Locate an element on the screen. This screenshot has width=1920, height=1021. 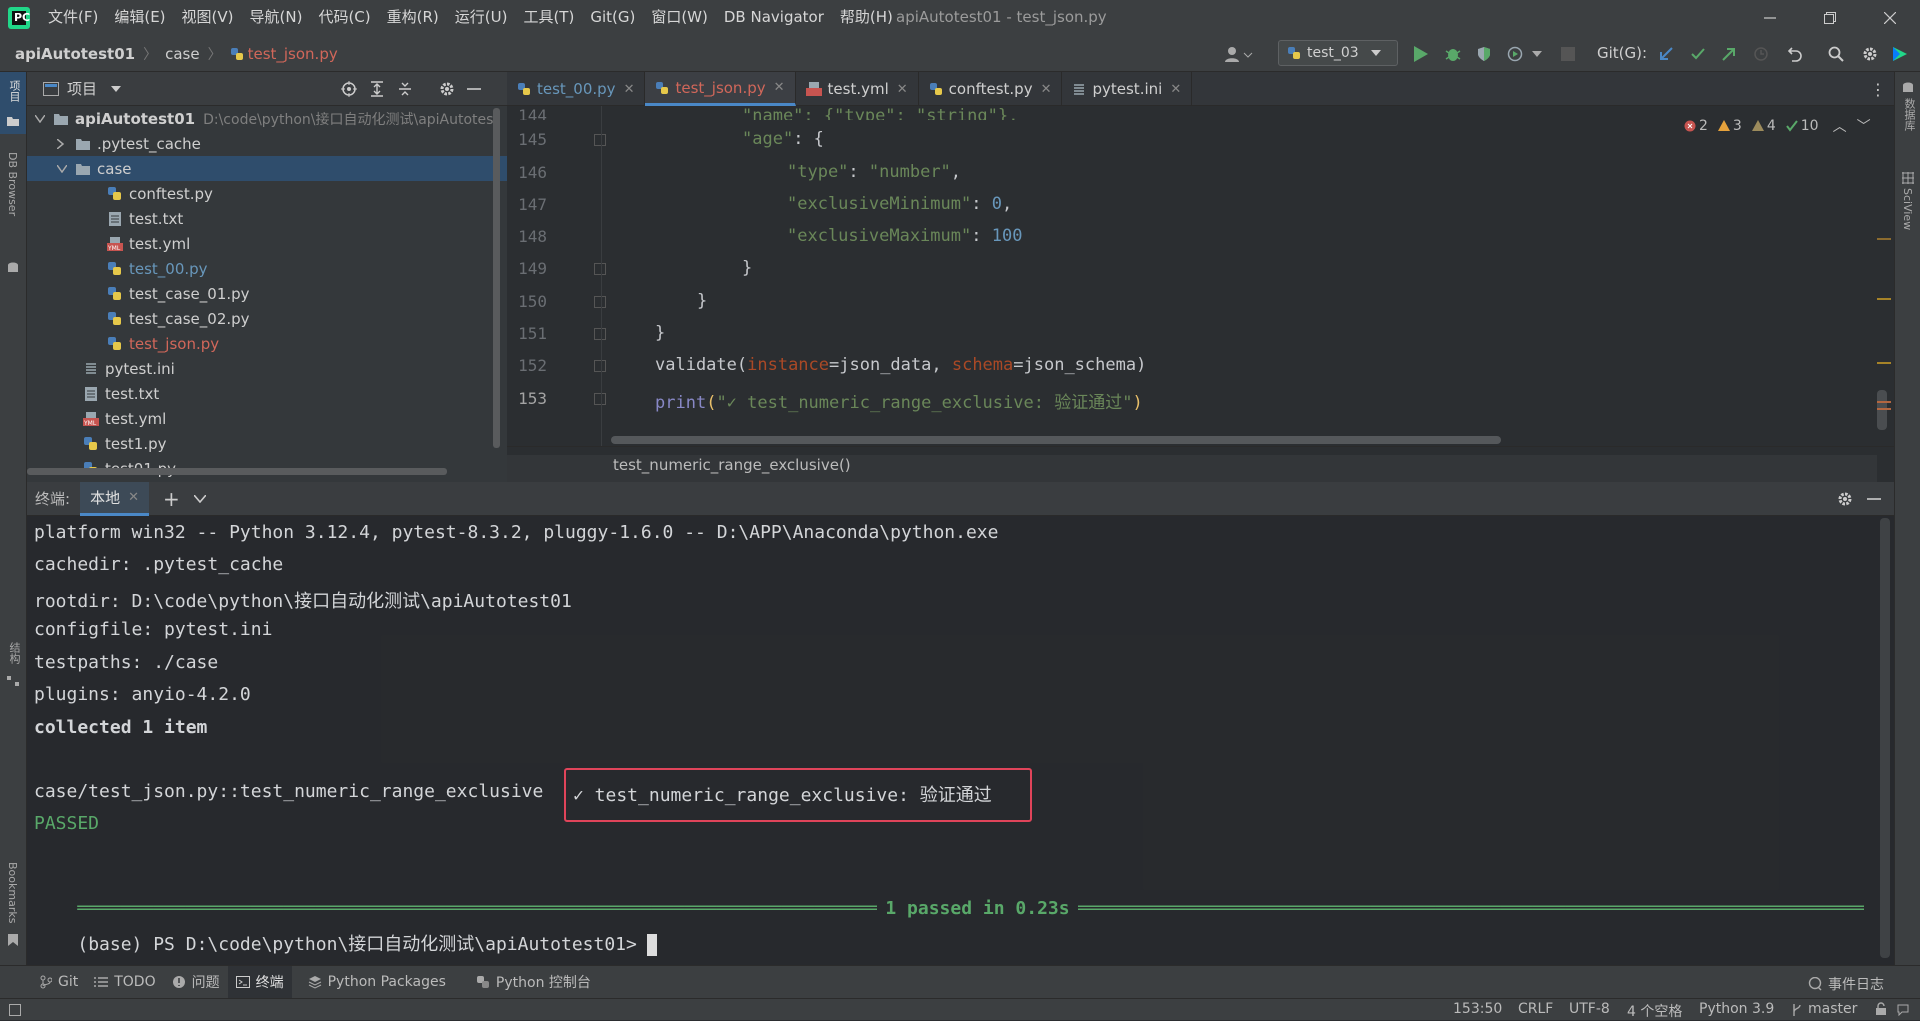
rollback-button is located at coordinates (1795, 54).